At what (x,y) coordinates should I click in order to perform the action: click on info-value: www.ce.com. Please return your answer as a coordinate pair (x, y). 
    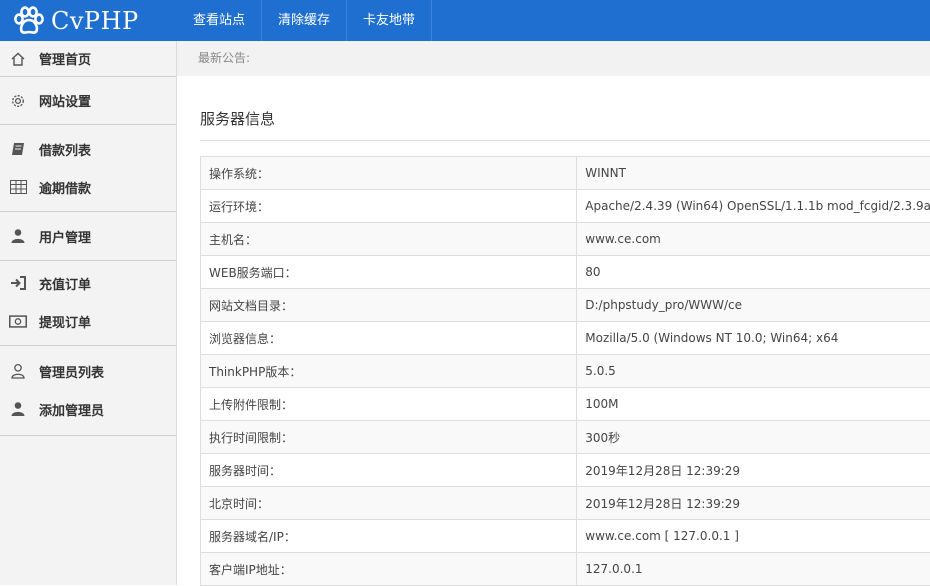
    Looking at the image, I should click on (753, 239).